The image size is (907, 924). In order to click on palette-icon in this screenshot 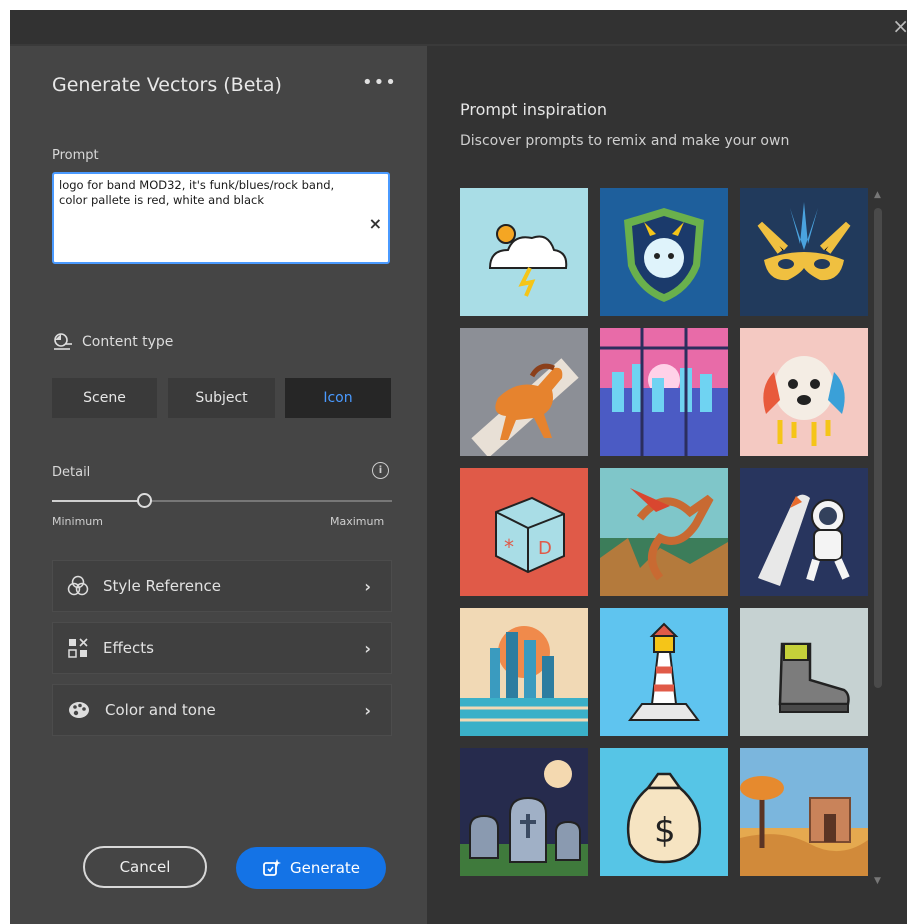, I will do `click(79, 710)`.